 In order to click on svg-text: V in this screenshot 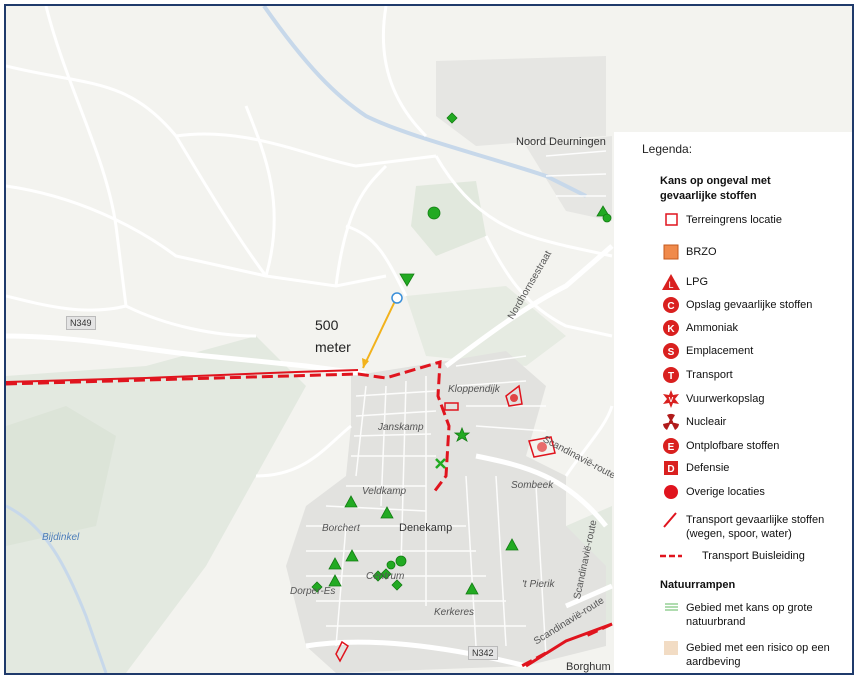, I will do `click(671, 400)`.